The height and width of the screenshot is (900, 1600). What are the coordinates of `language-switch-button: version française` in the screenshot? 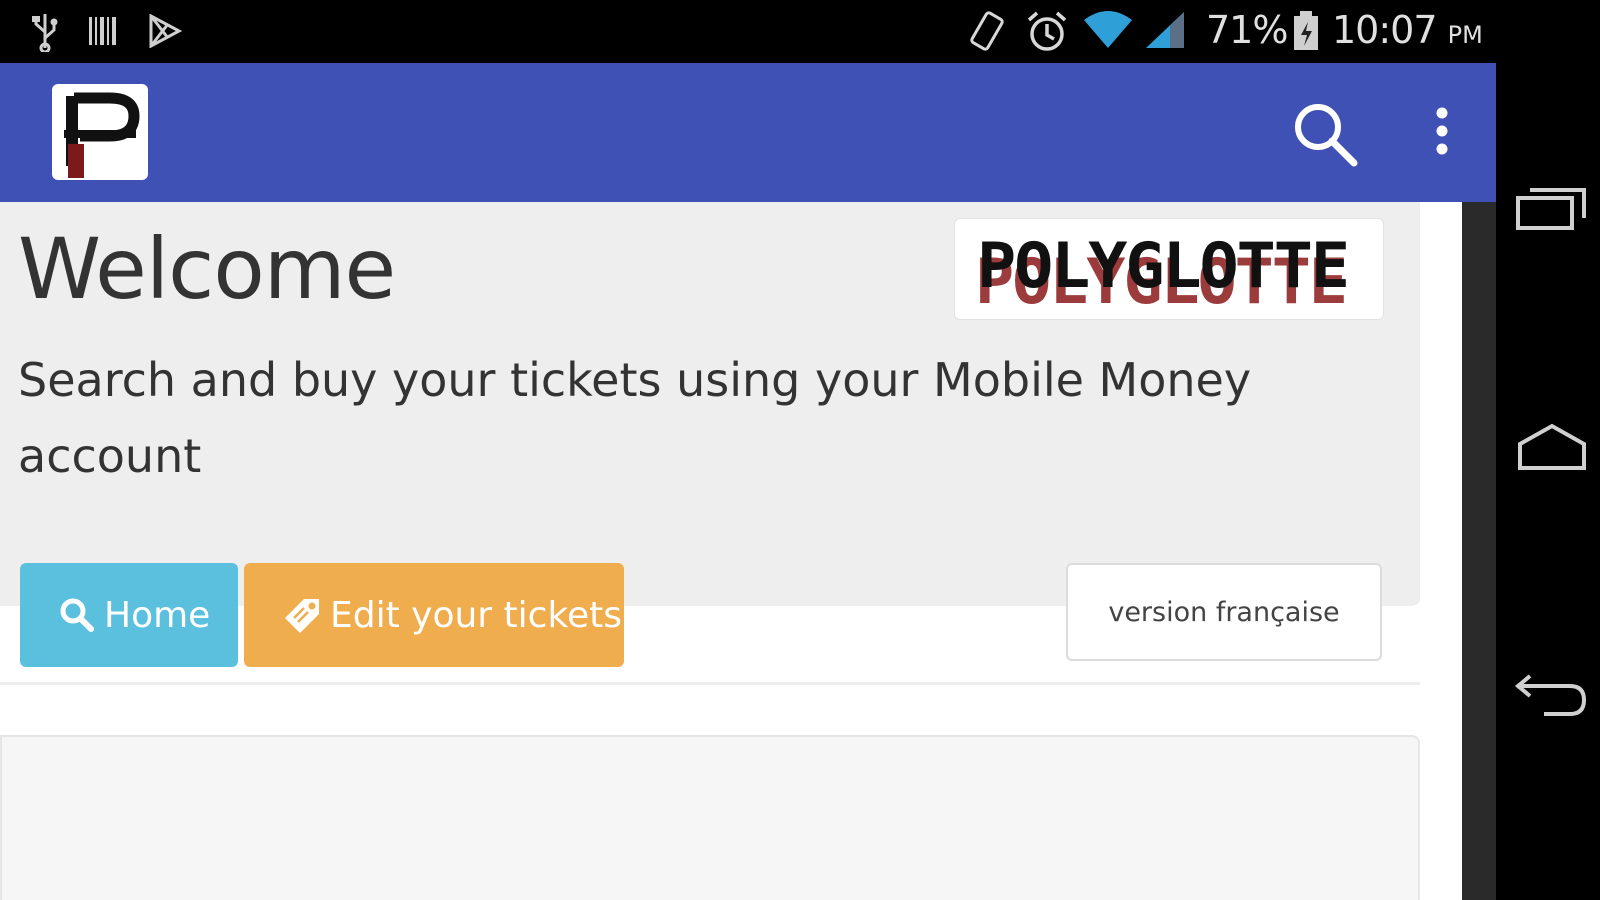 It's located at (1224, 612).